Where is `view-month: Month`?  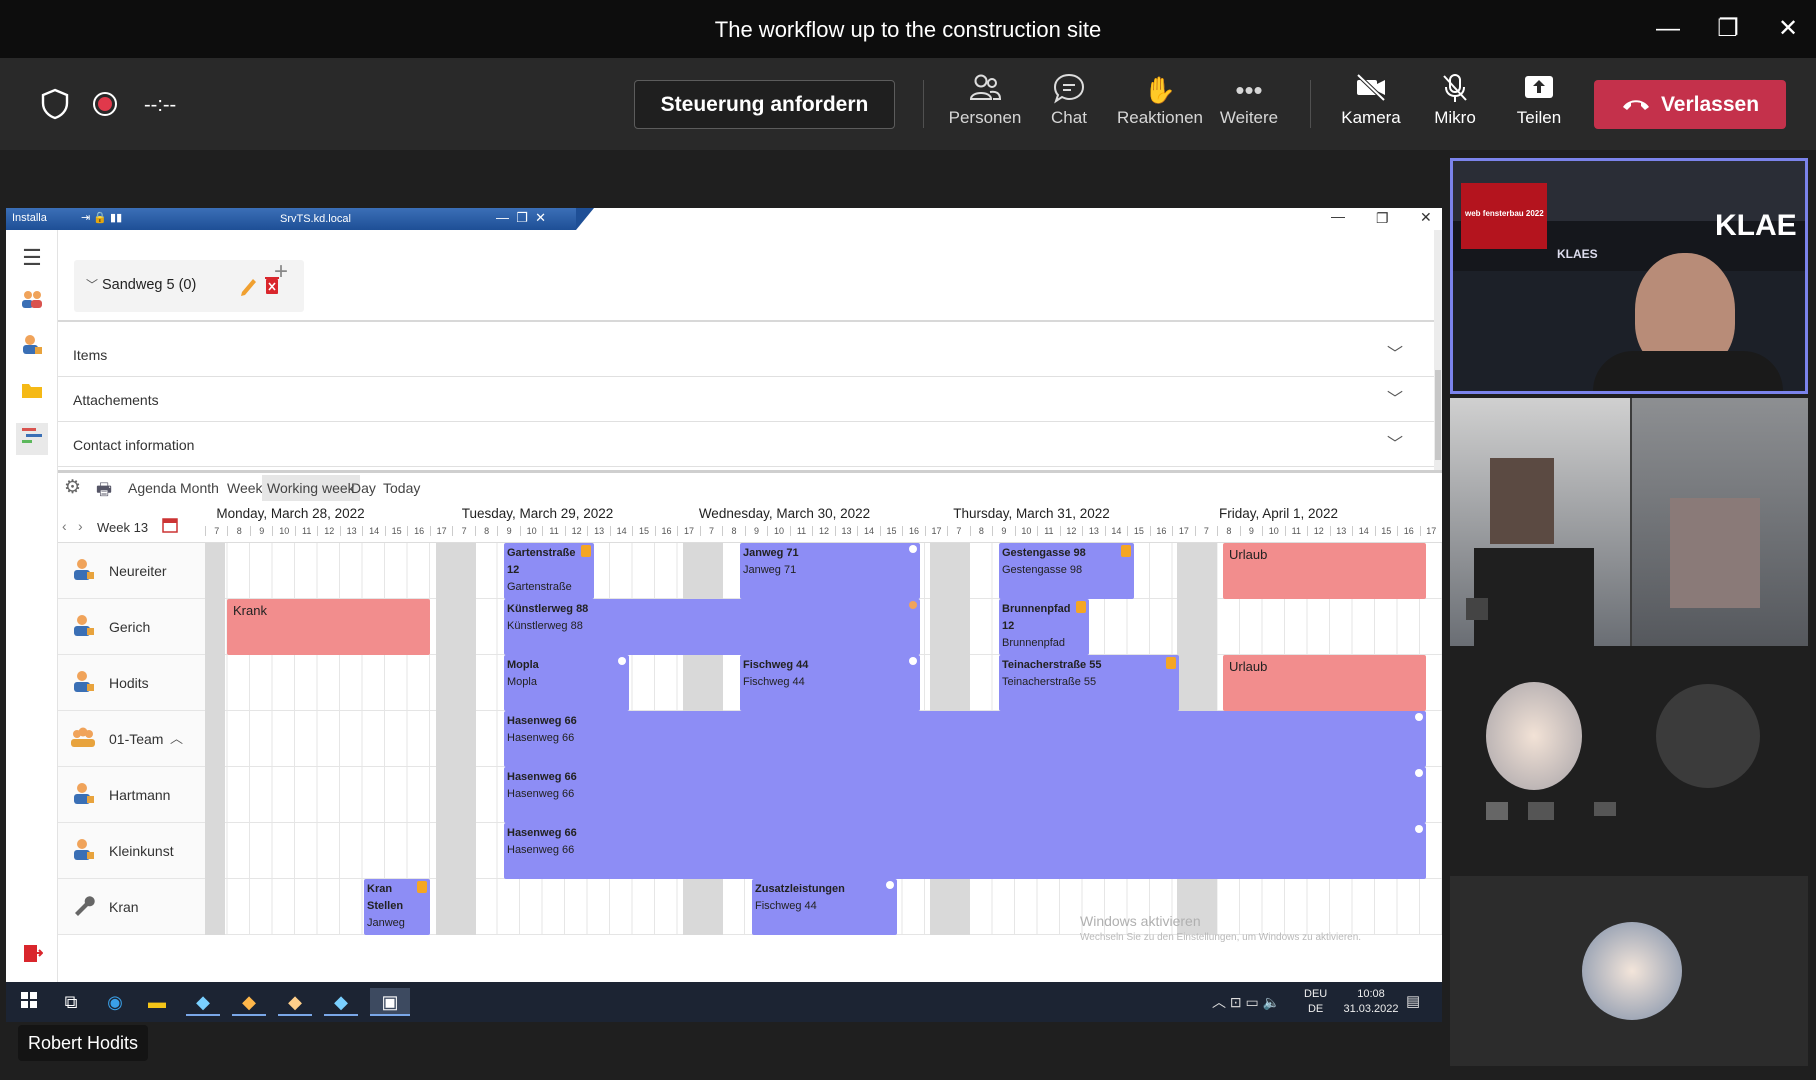
view-month: Month is located at coordinates (199, 488).